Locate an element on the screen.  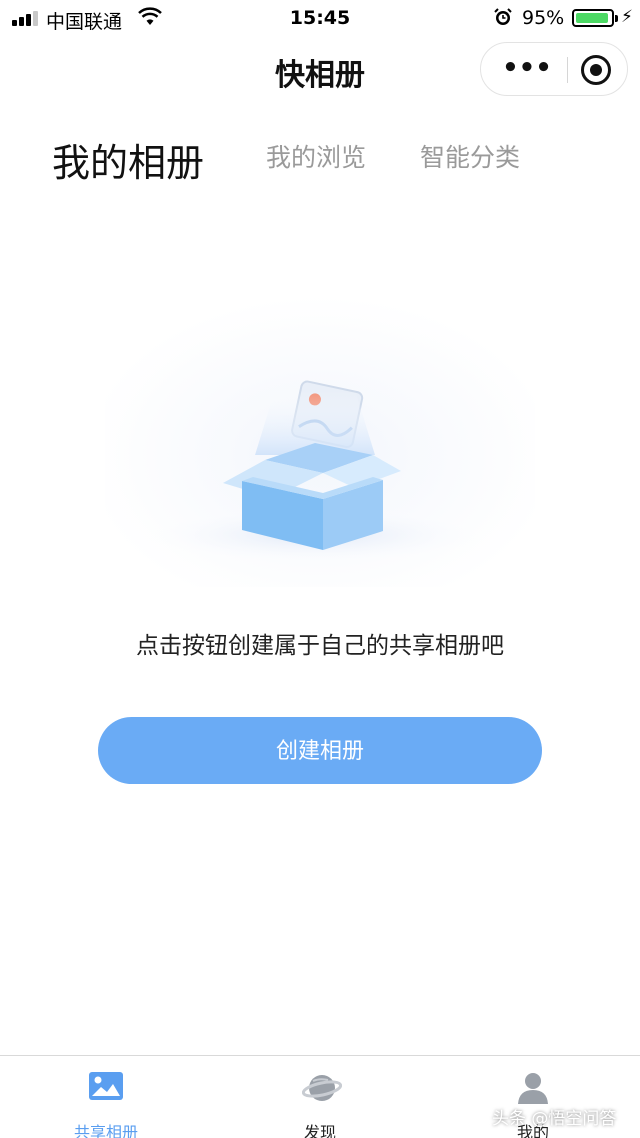
miniprogram-capsule: ••• is located at coordinates (554, 69).